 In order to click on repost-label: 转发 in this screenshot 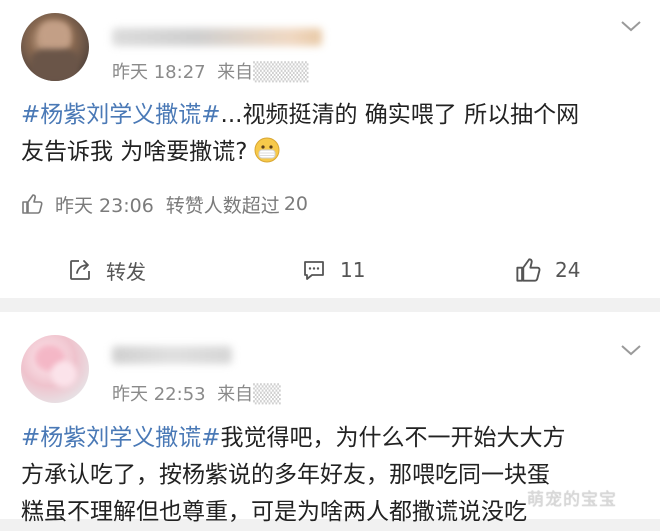, I will do `click(126, 271)`.